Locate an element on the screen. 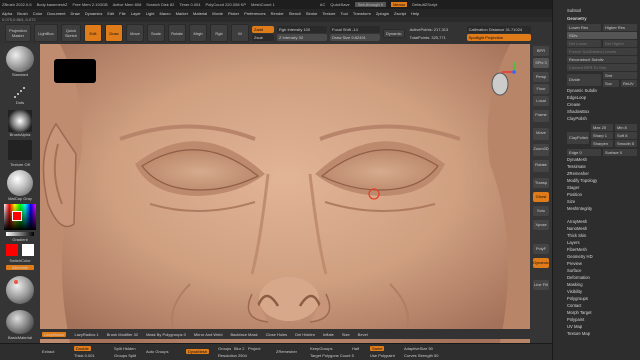 The height and width of the screenshot is (360, 640). dynamesh-button: DynaMesh is located at coordinates (198, 351).